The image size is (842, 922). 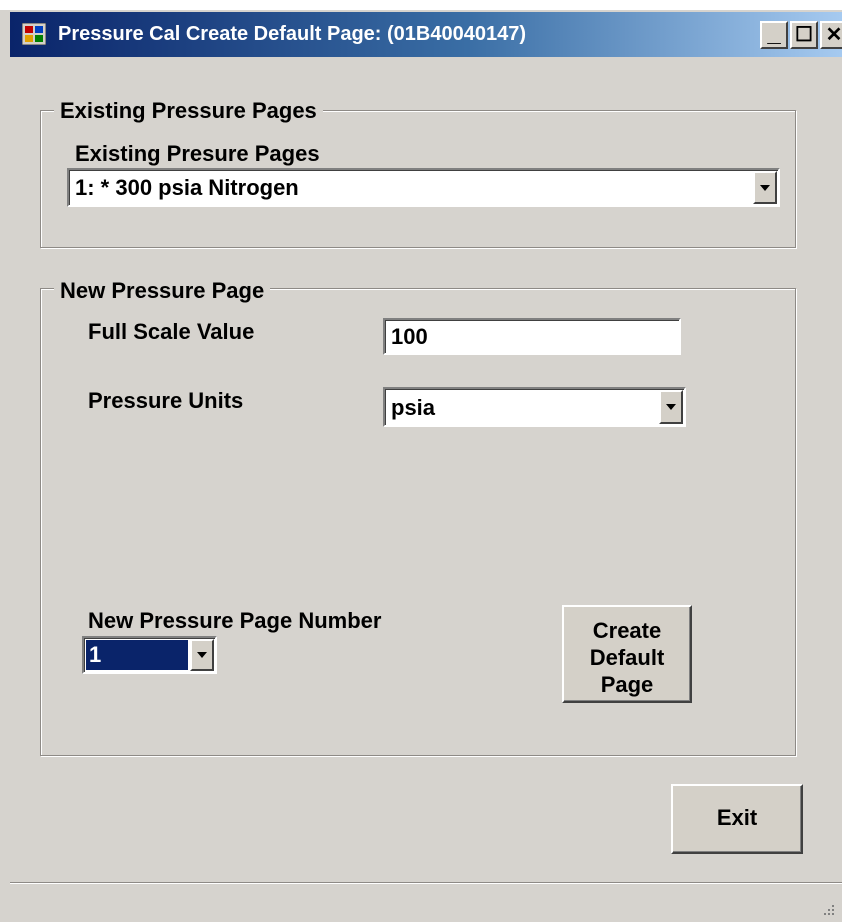 I want to click on page-number-selection, so click(x=137, y=655).